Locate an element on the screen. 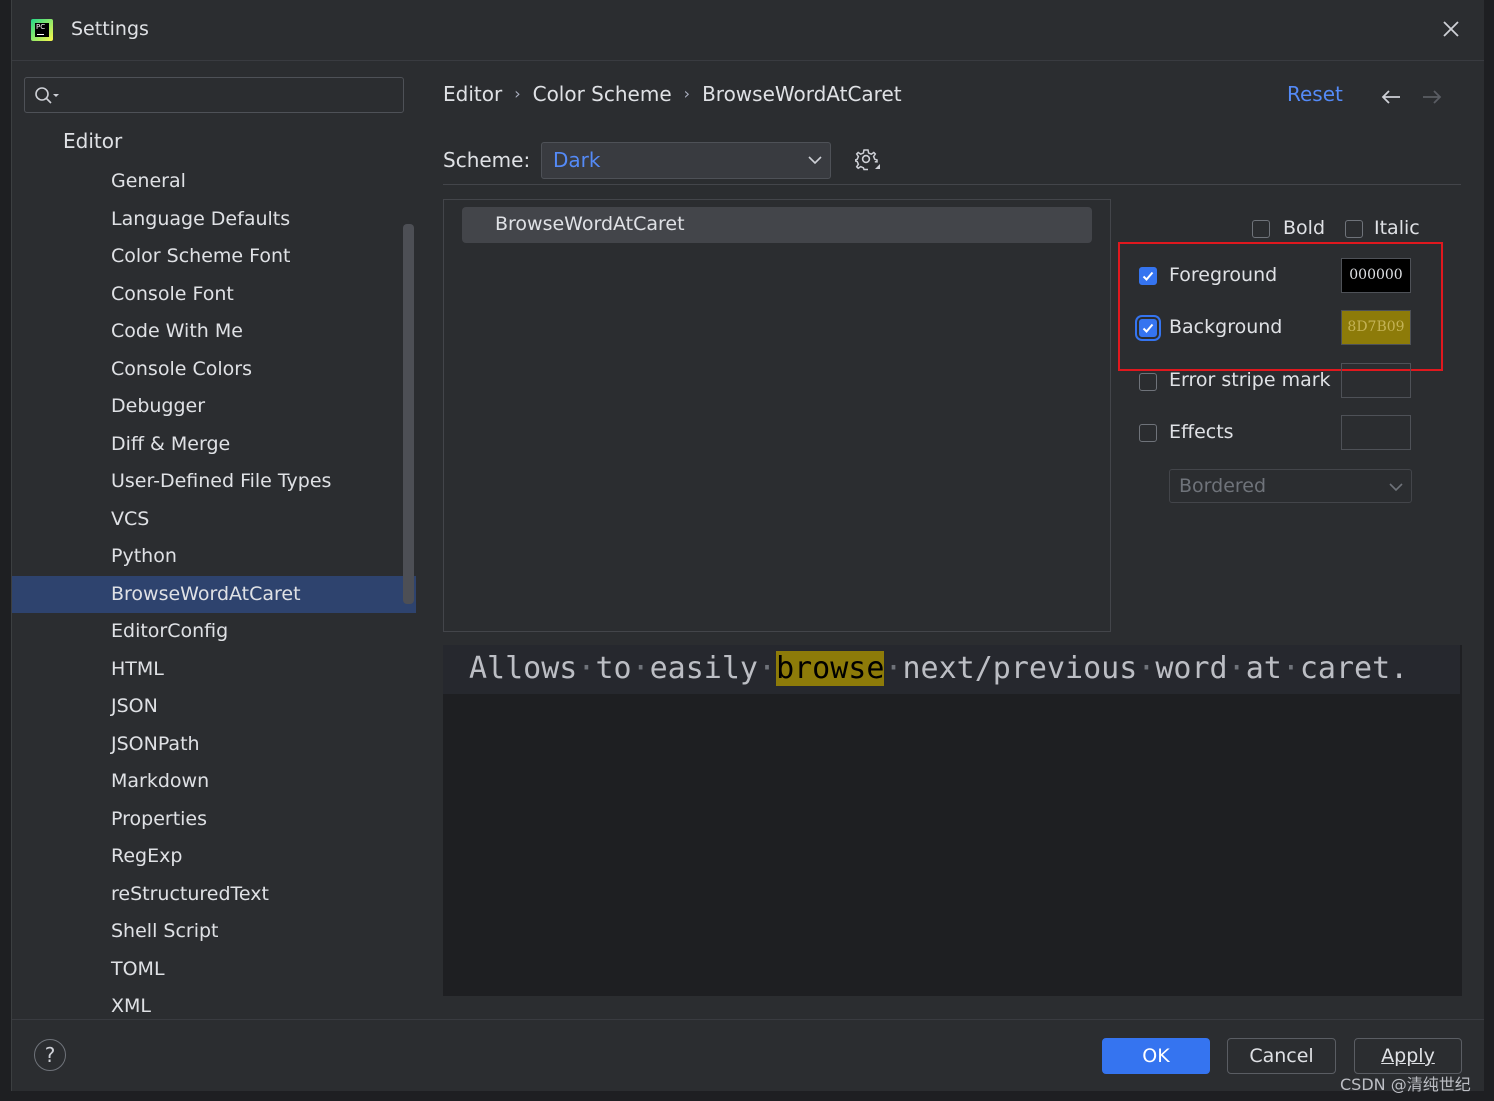 Image resolution: width=1494 pixels, height=1101 pixels. arrow-right-icon is located at coordinates (1432, 97).